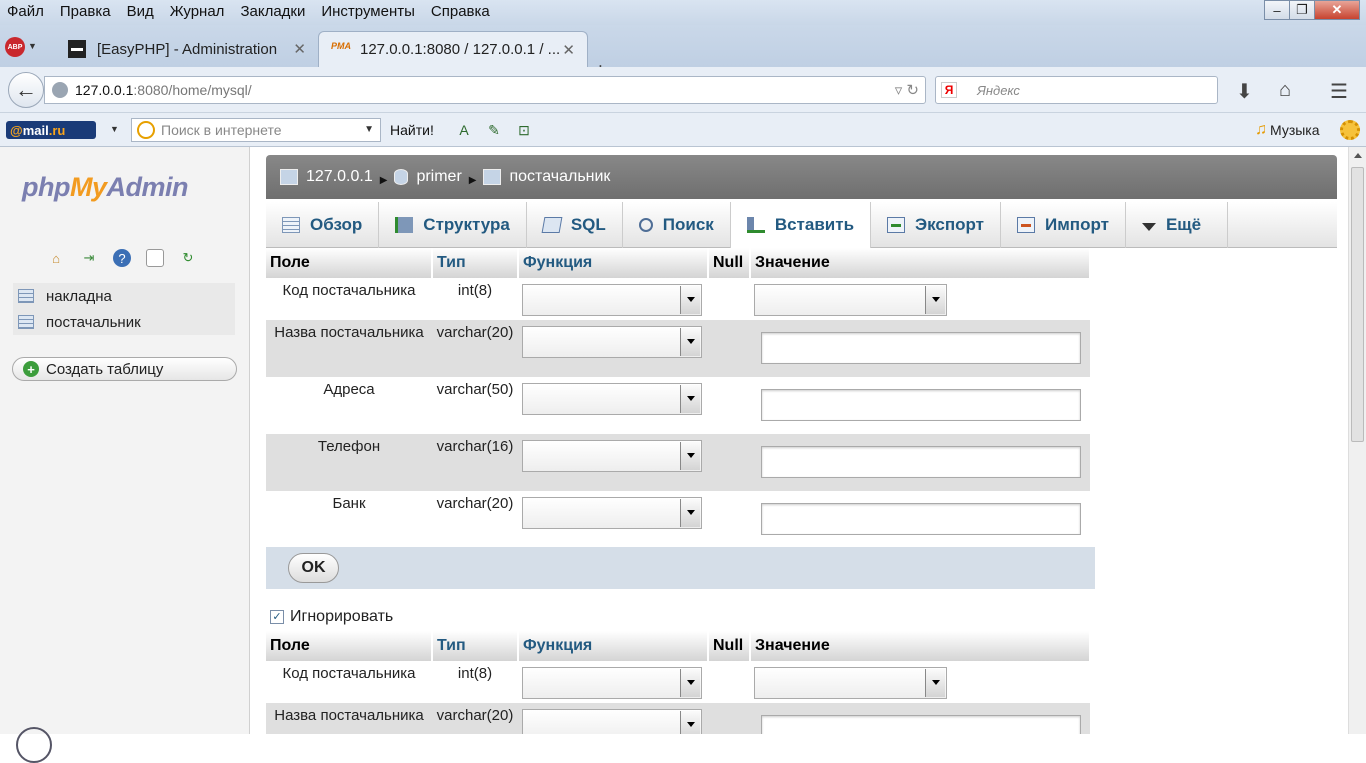 The width and height of the screenshot is (1366, 763). What do you see at coordinates (124, 369) in the screenshot?
I see `create-table-button: + Создать таблицу` at bounding box center [124, 369].